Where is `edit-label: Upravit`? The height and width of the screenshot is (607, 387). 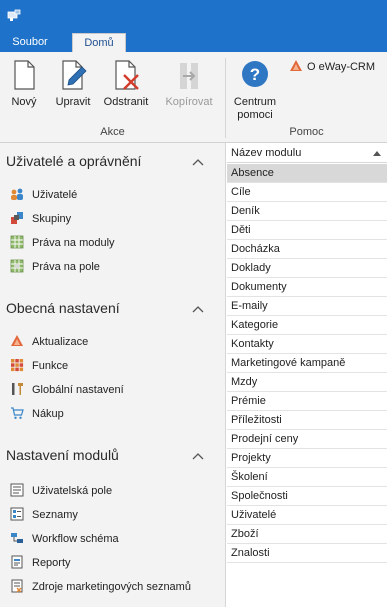
edit-label: Upravit is located at coordinates (73, 102).